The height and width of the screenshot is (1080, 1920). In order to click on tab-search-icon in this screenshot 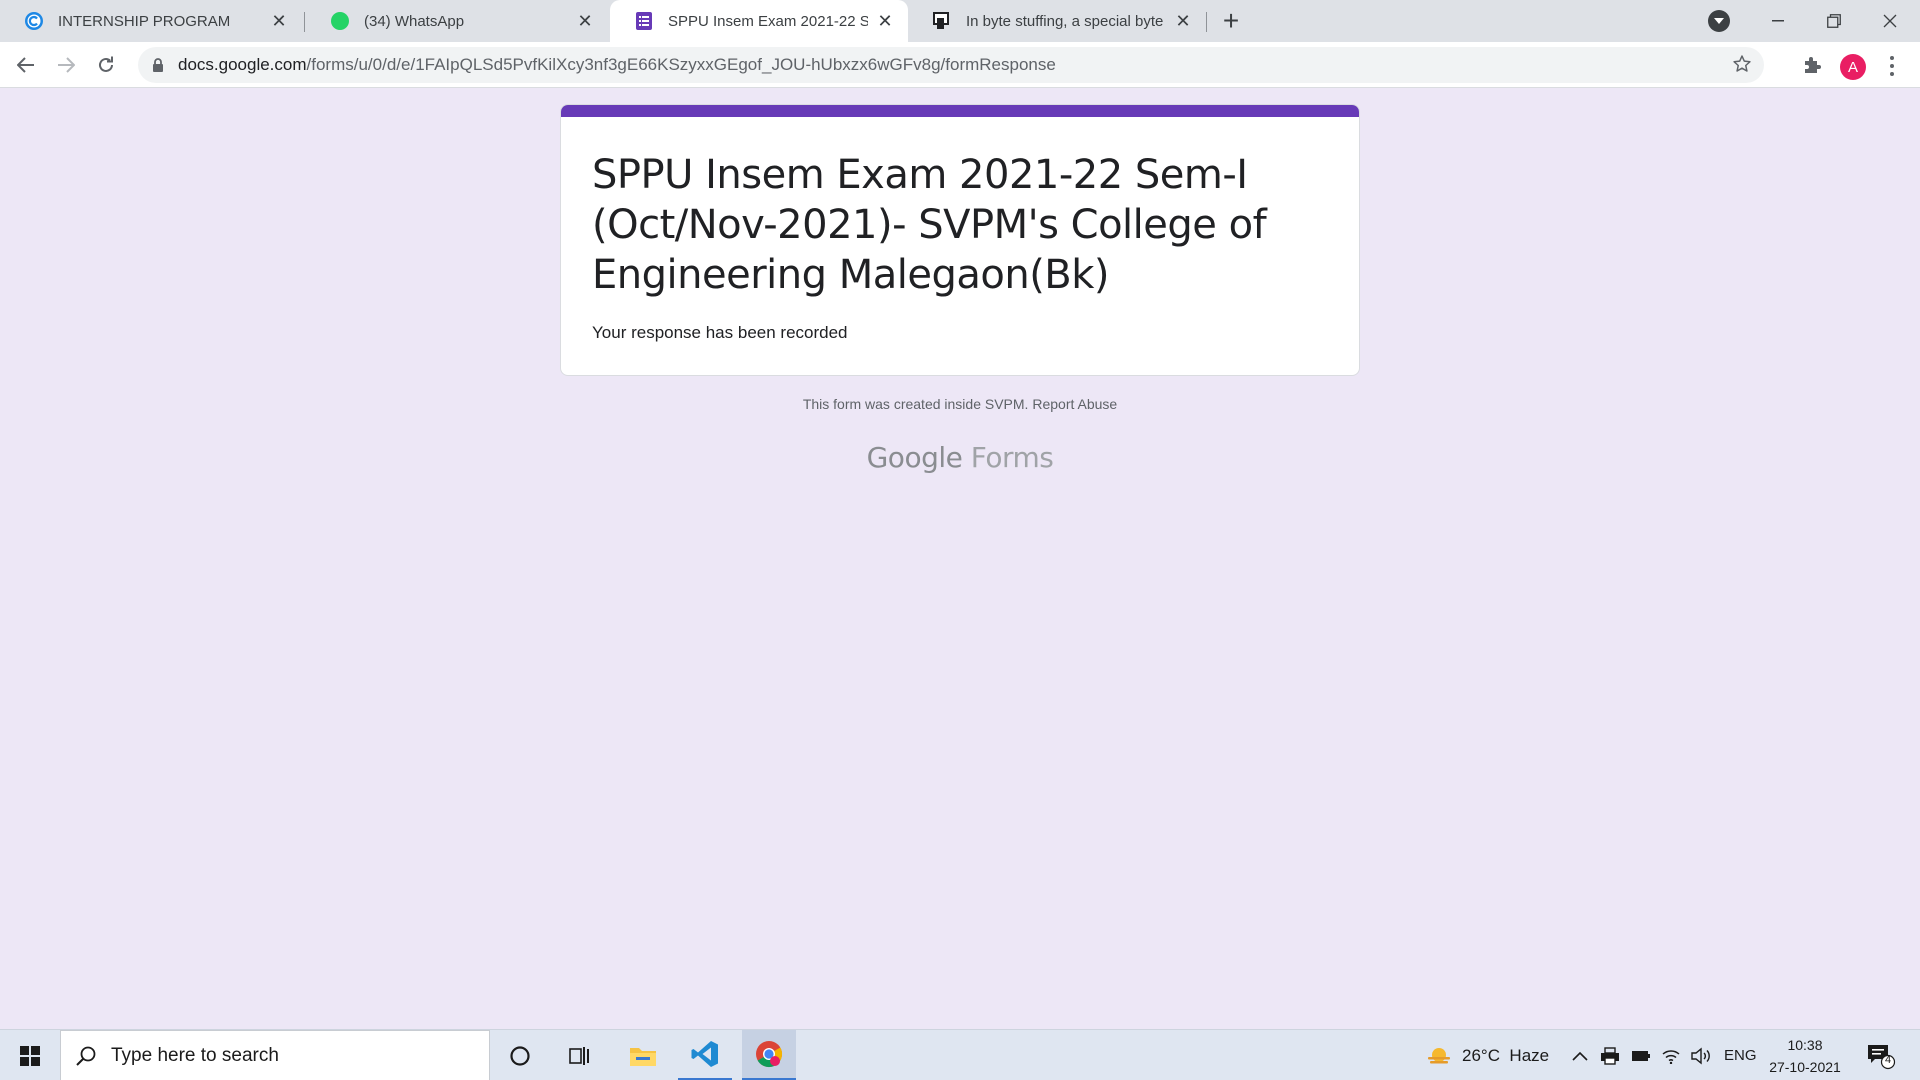, I will do `click(1719, 21)`.